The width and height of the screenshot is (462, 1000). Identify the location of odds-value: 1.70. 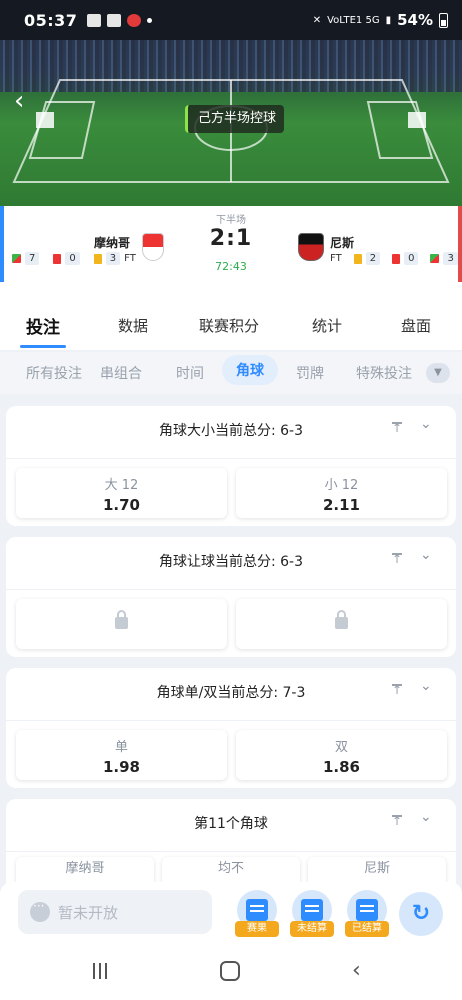
(121, 505).